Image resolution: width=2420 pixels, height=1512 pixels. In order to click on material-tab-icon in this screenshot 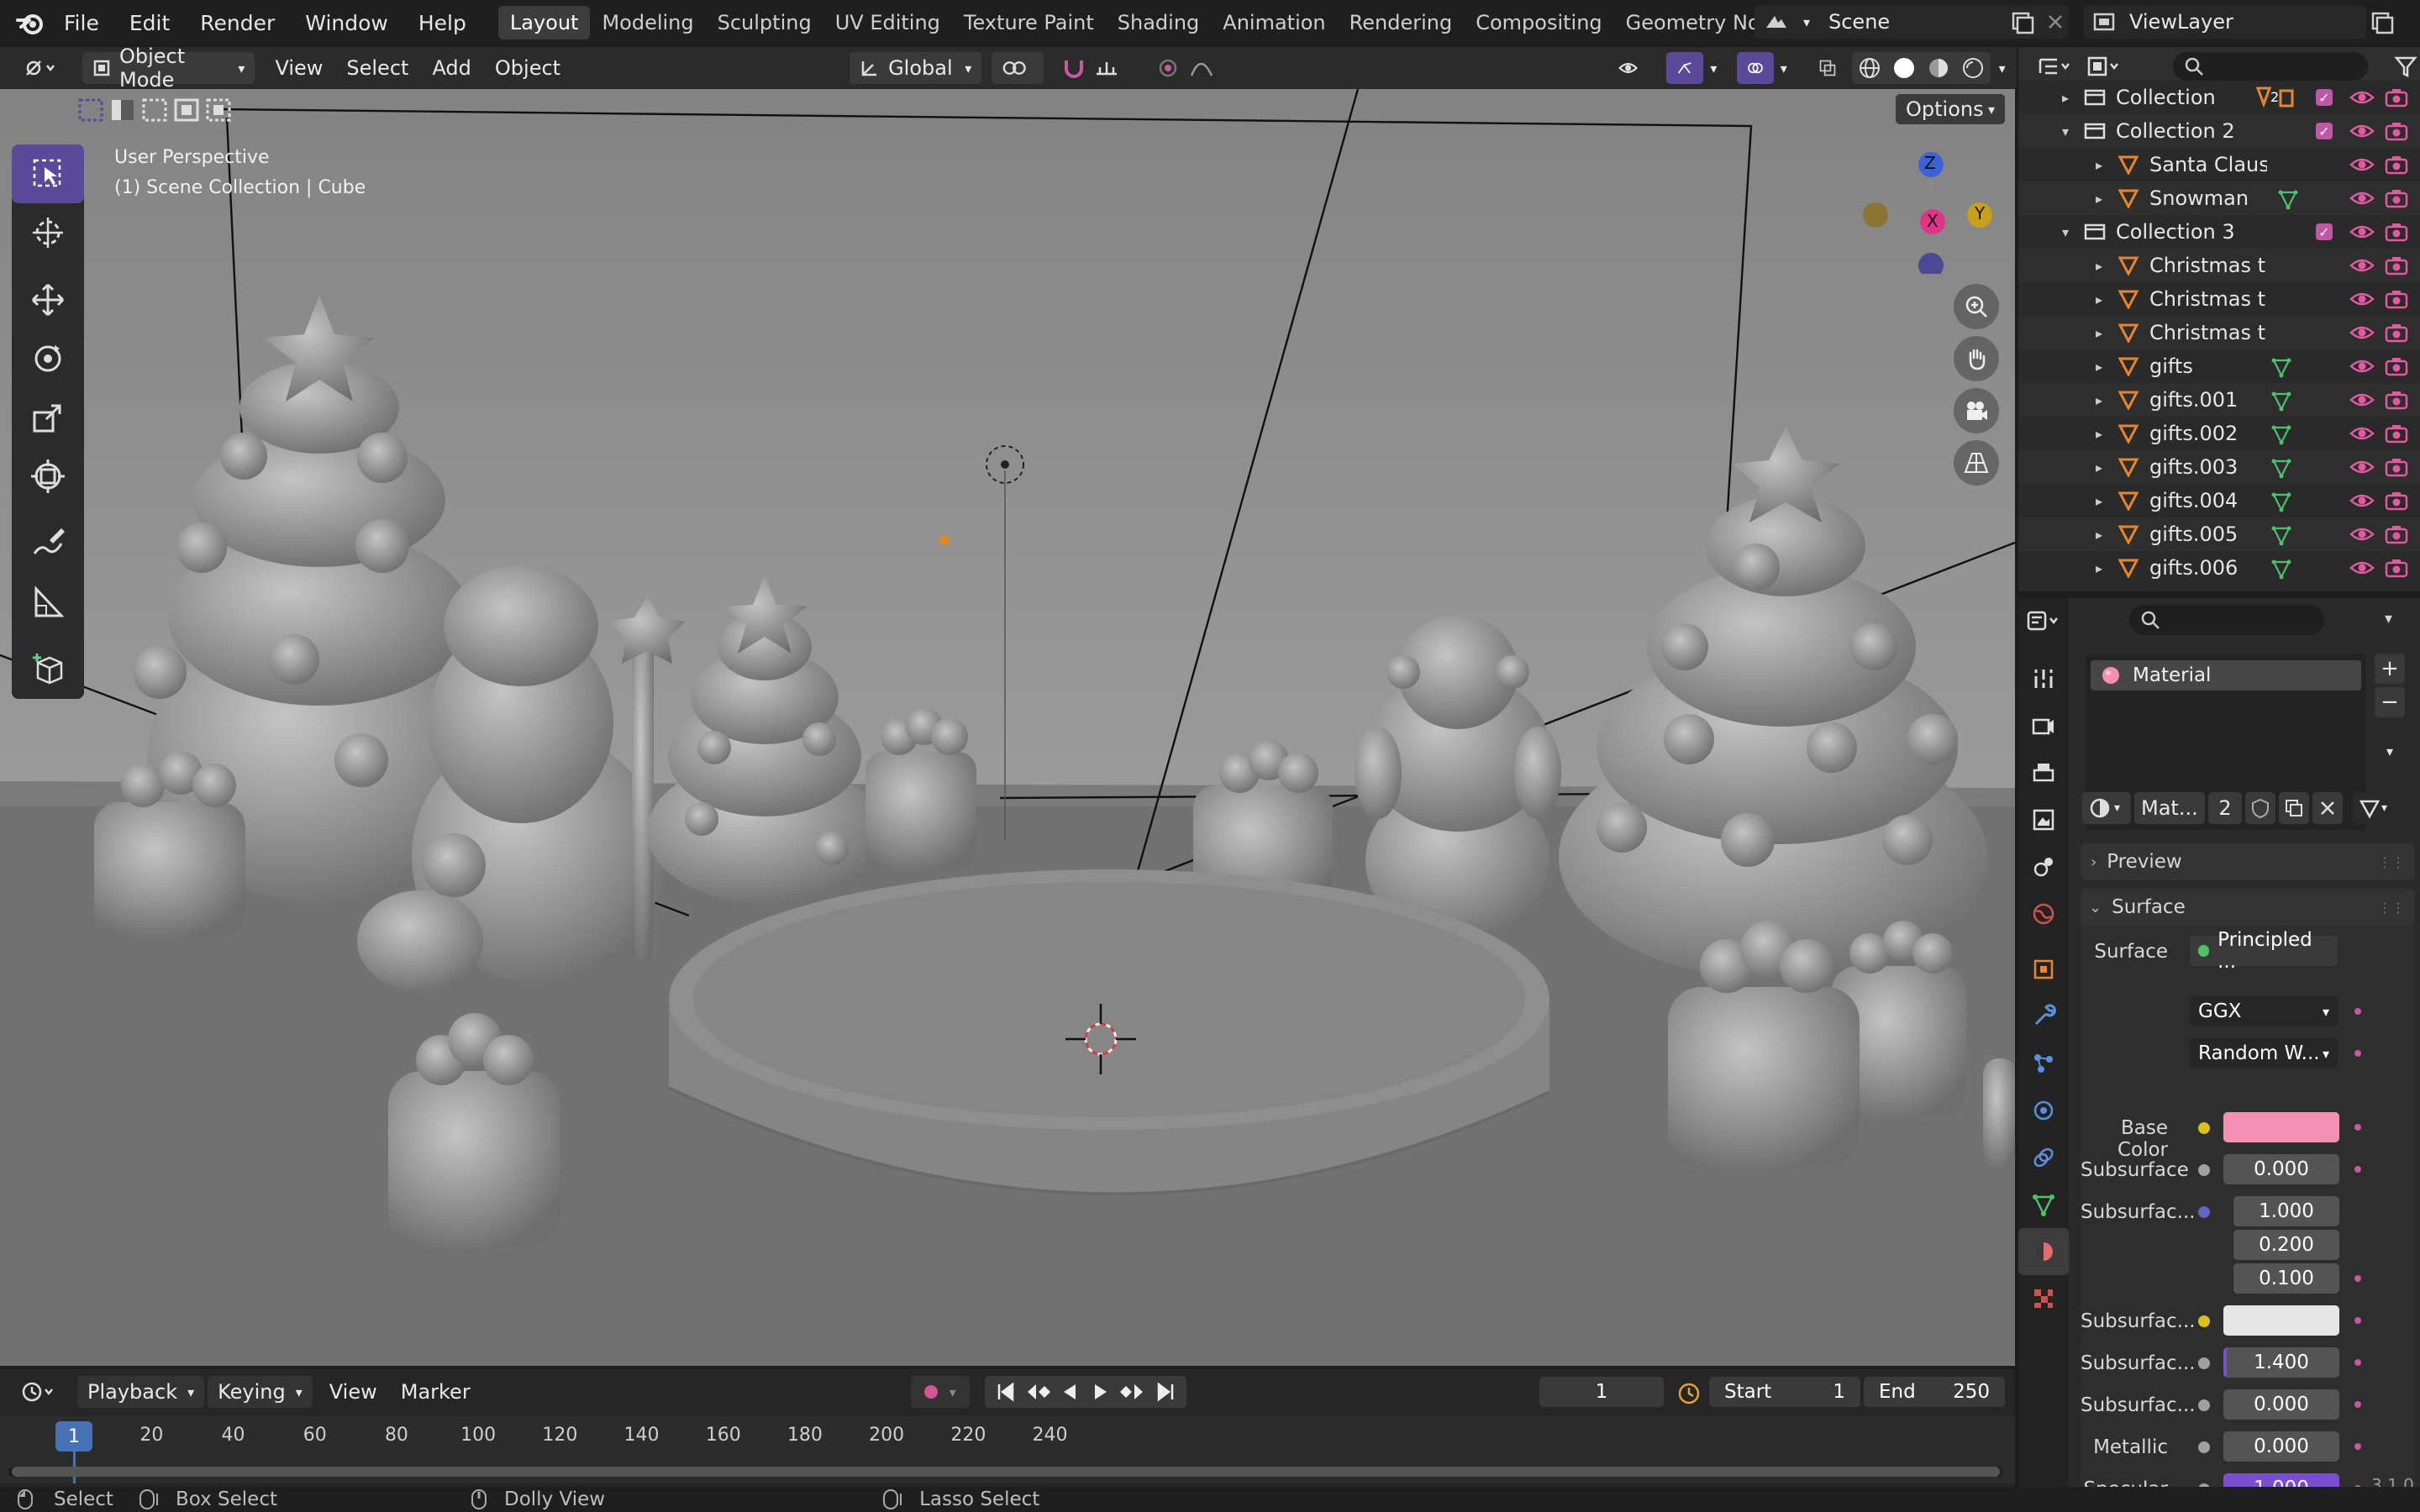, I will do `click(2044, 1251)`.